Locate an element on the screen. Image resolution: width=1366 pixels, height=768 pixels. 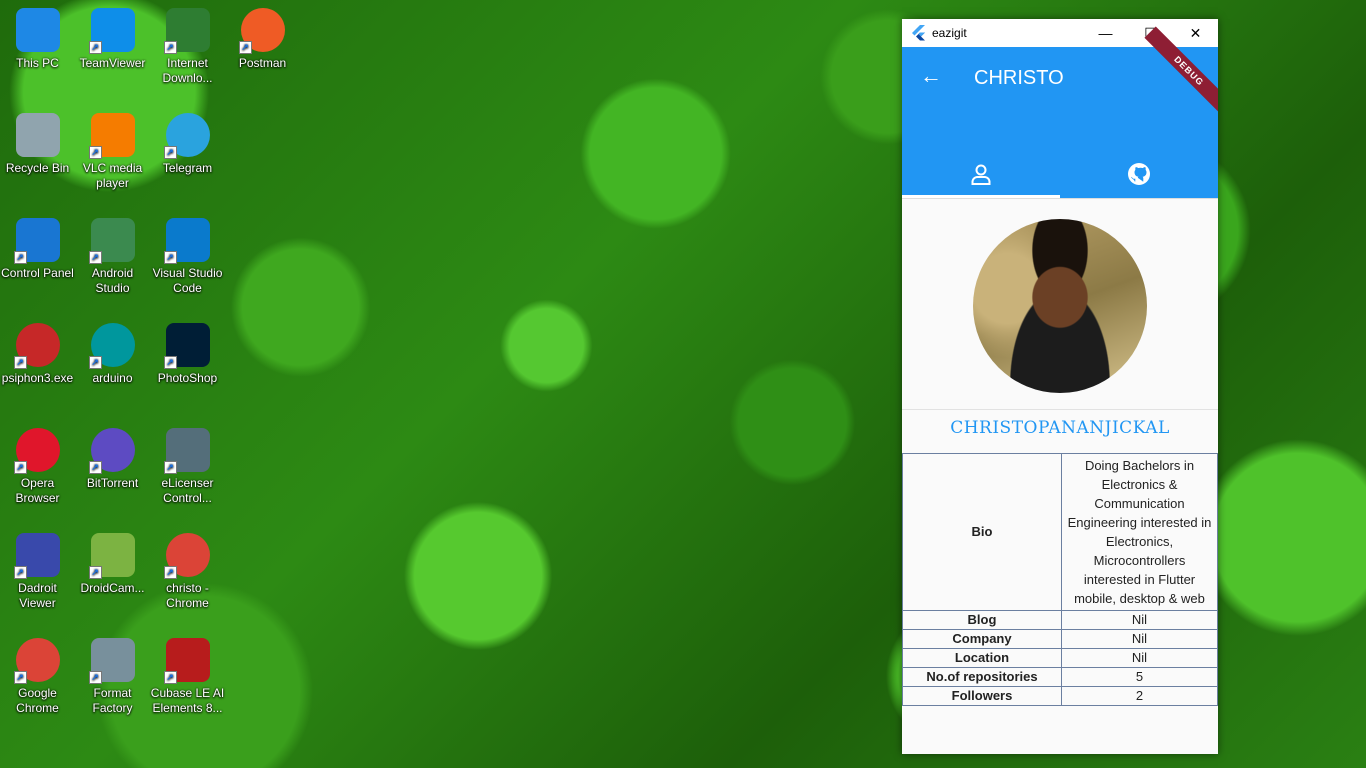
desktop-shortcut: This PC is located at coordinates (37, 39).